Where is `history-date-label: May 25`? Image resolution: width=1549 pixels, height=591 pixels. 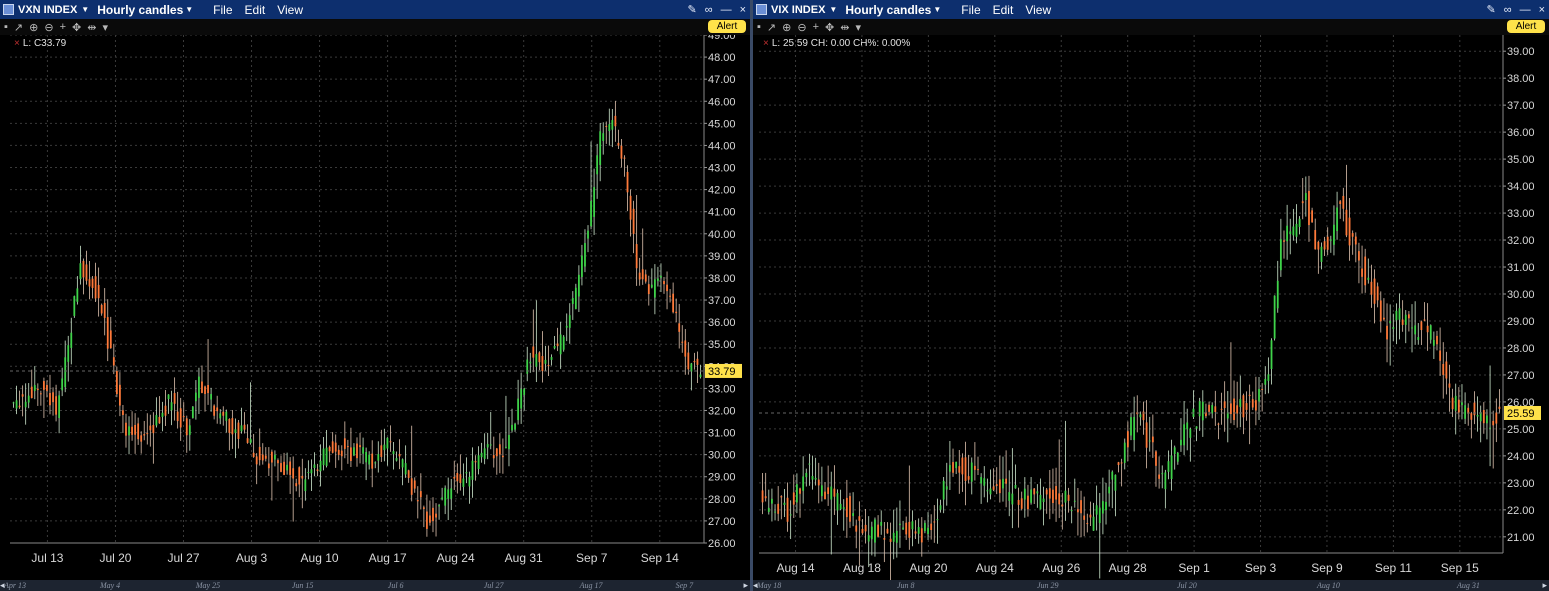 history-date-label: May 25 is located at coordinates (208, 585).